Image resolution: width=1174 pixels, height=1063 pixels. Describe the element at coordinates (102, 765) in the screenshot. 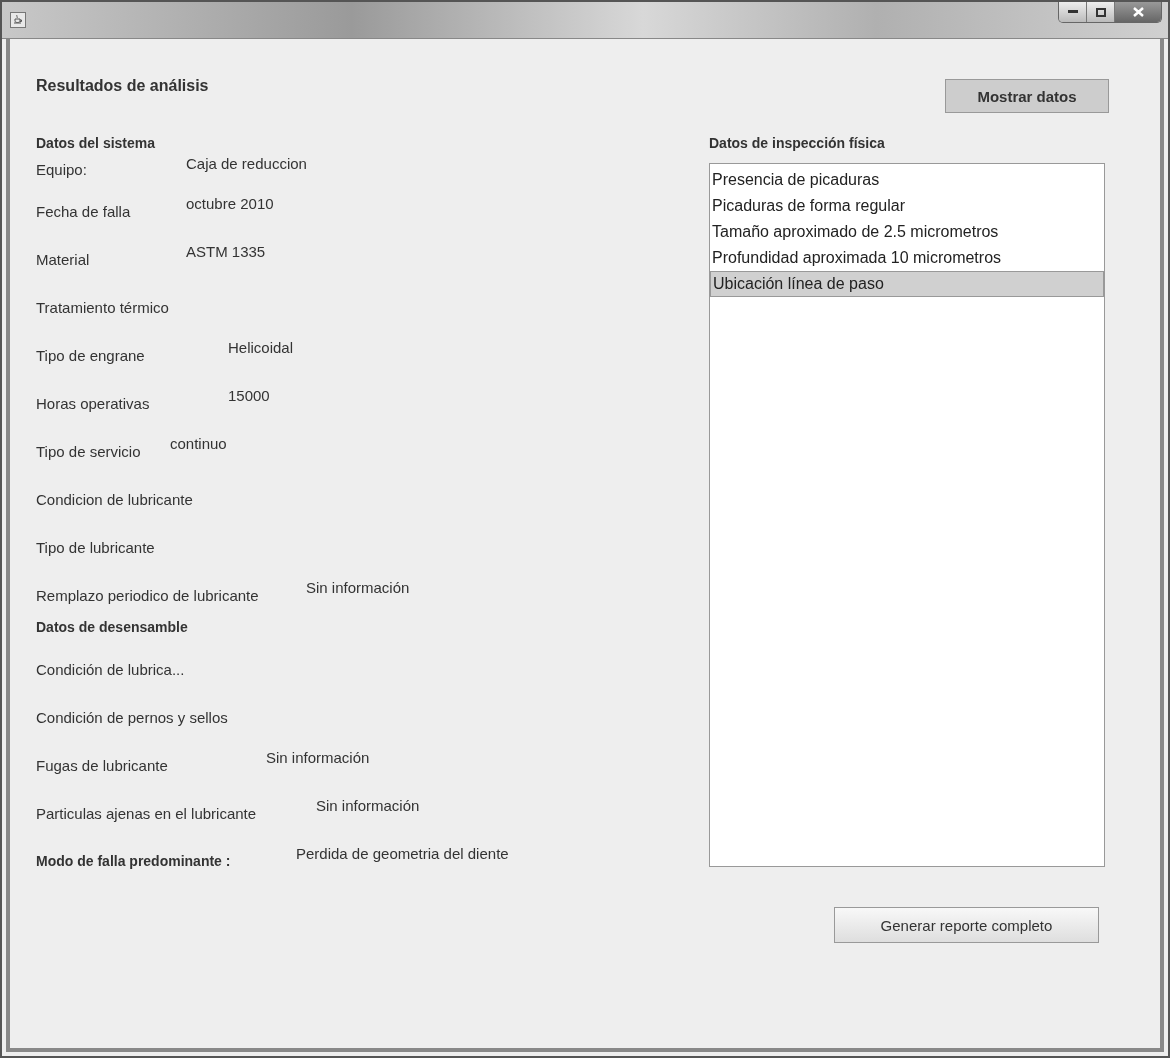

I see `field-label: Fugas de lubricante` at that location.